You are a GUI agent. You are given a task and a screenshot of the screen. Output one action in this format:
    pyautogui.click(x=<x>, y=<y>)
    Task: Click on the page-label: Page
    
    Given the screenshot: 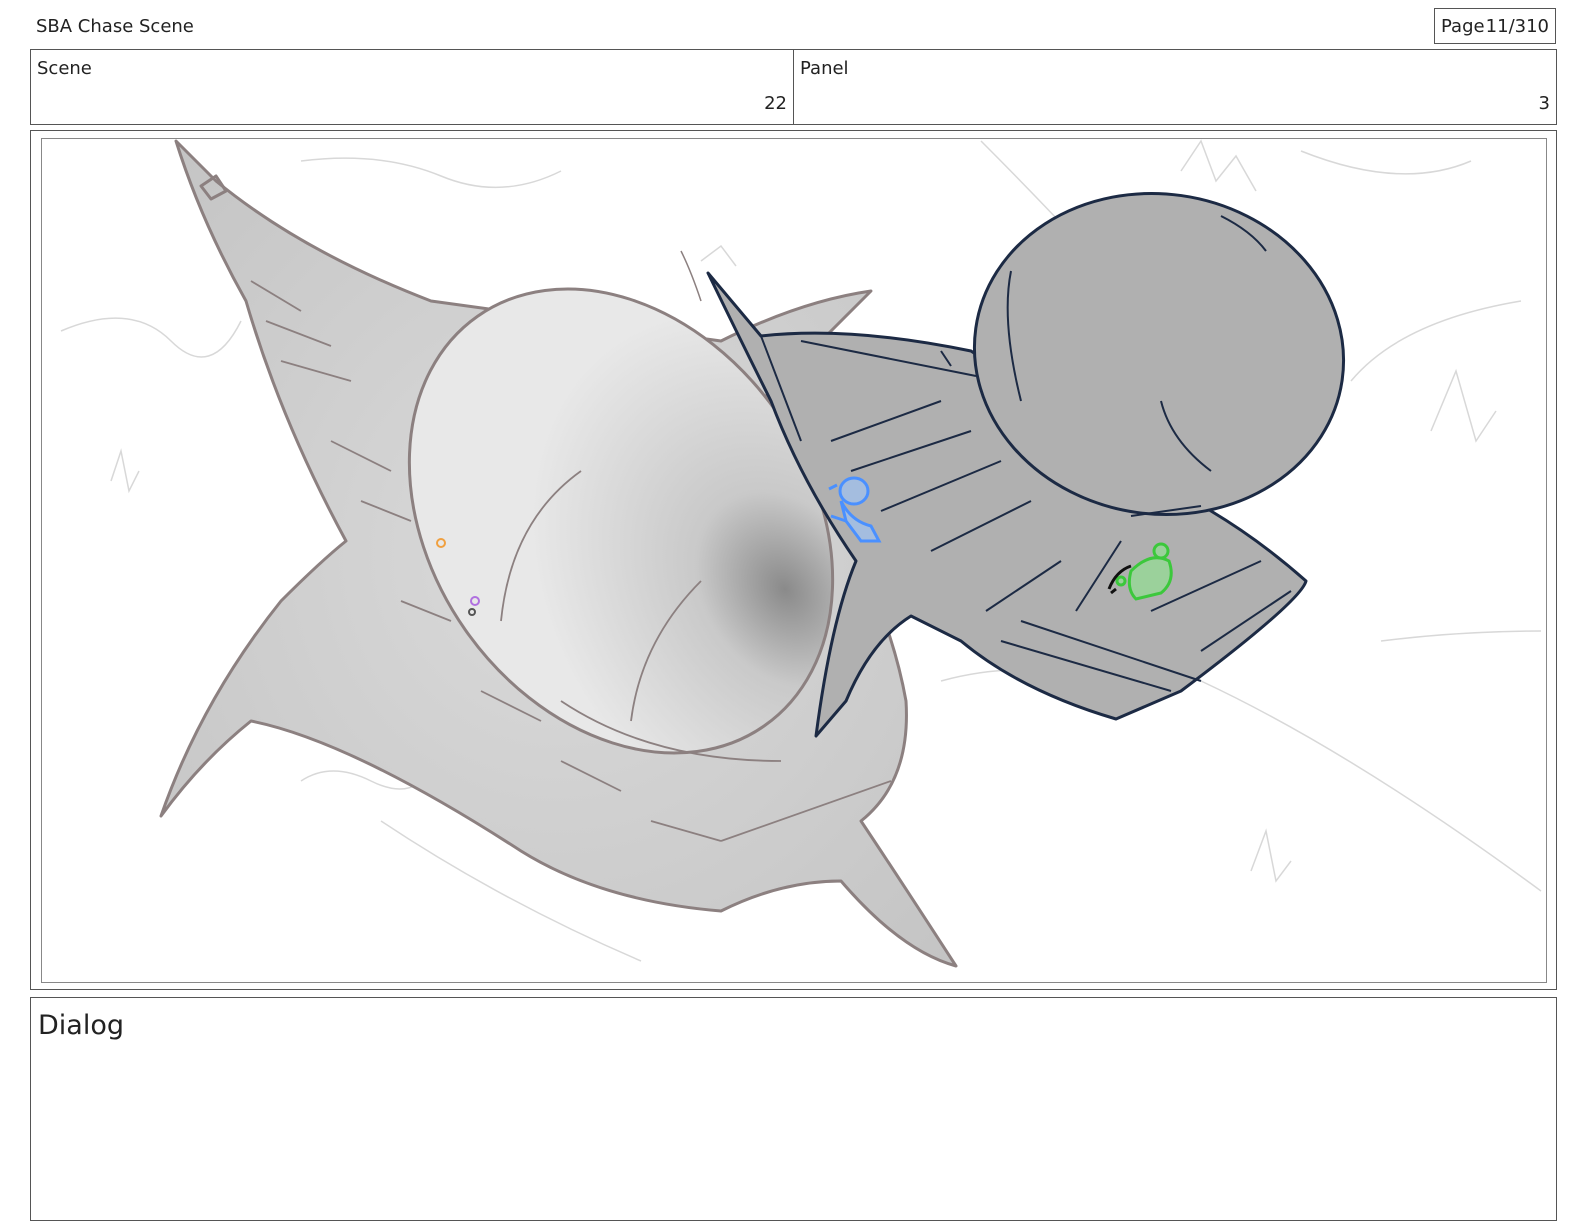 What is the action you would take?
    pyautogui.click(x=1463, y=26)
    